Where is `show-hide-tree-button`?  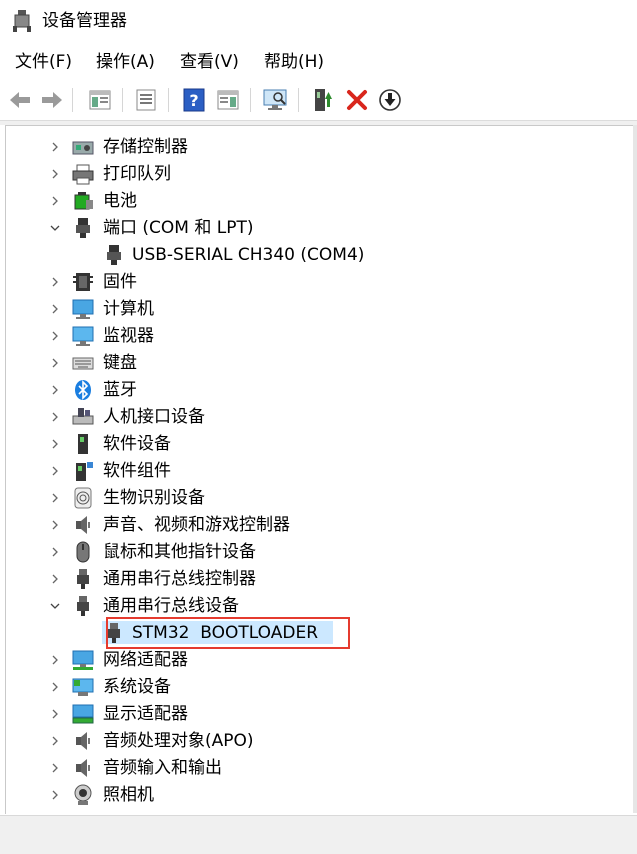 show-hide-tree-button is located at coordinates (100, 100).